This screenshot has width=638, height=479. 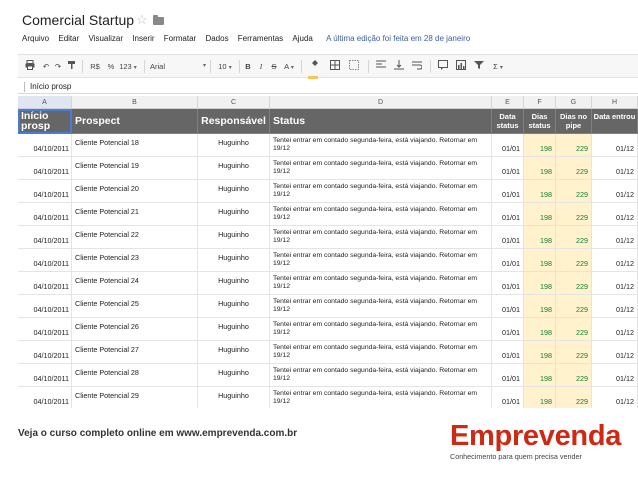 What do you see at coordinates (45, 102) in the screenshot?
I see `column-header-a: A` at bounding box center [45, 102].